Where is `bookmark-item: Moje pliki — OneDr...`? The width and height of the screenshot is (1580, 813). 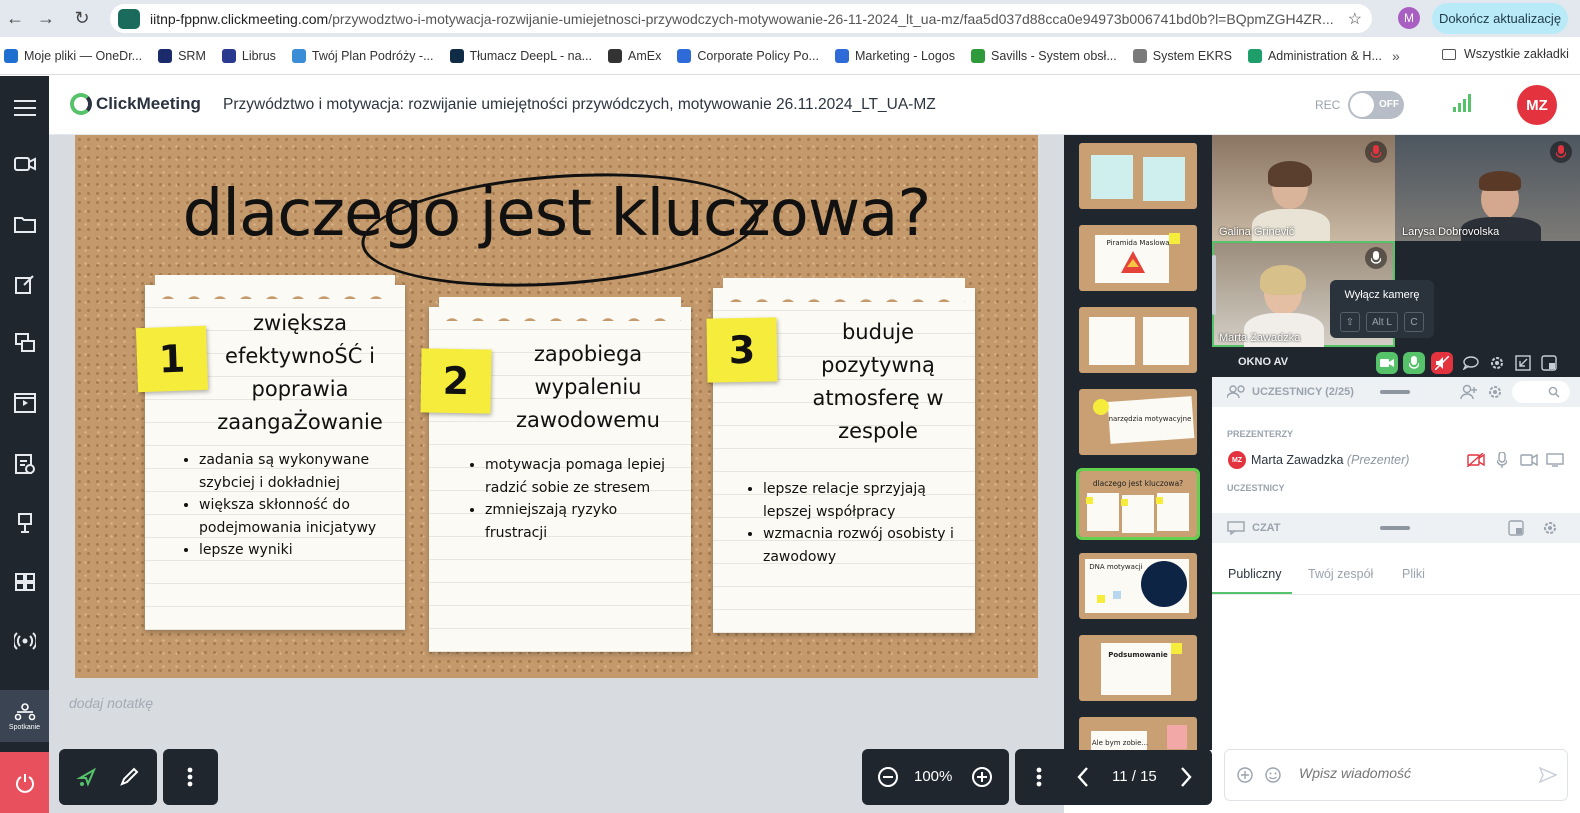 bookmark-item: Moje pliki — OneDr... is located at coordinates (73, 55).